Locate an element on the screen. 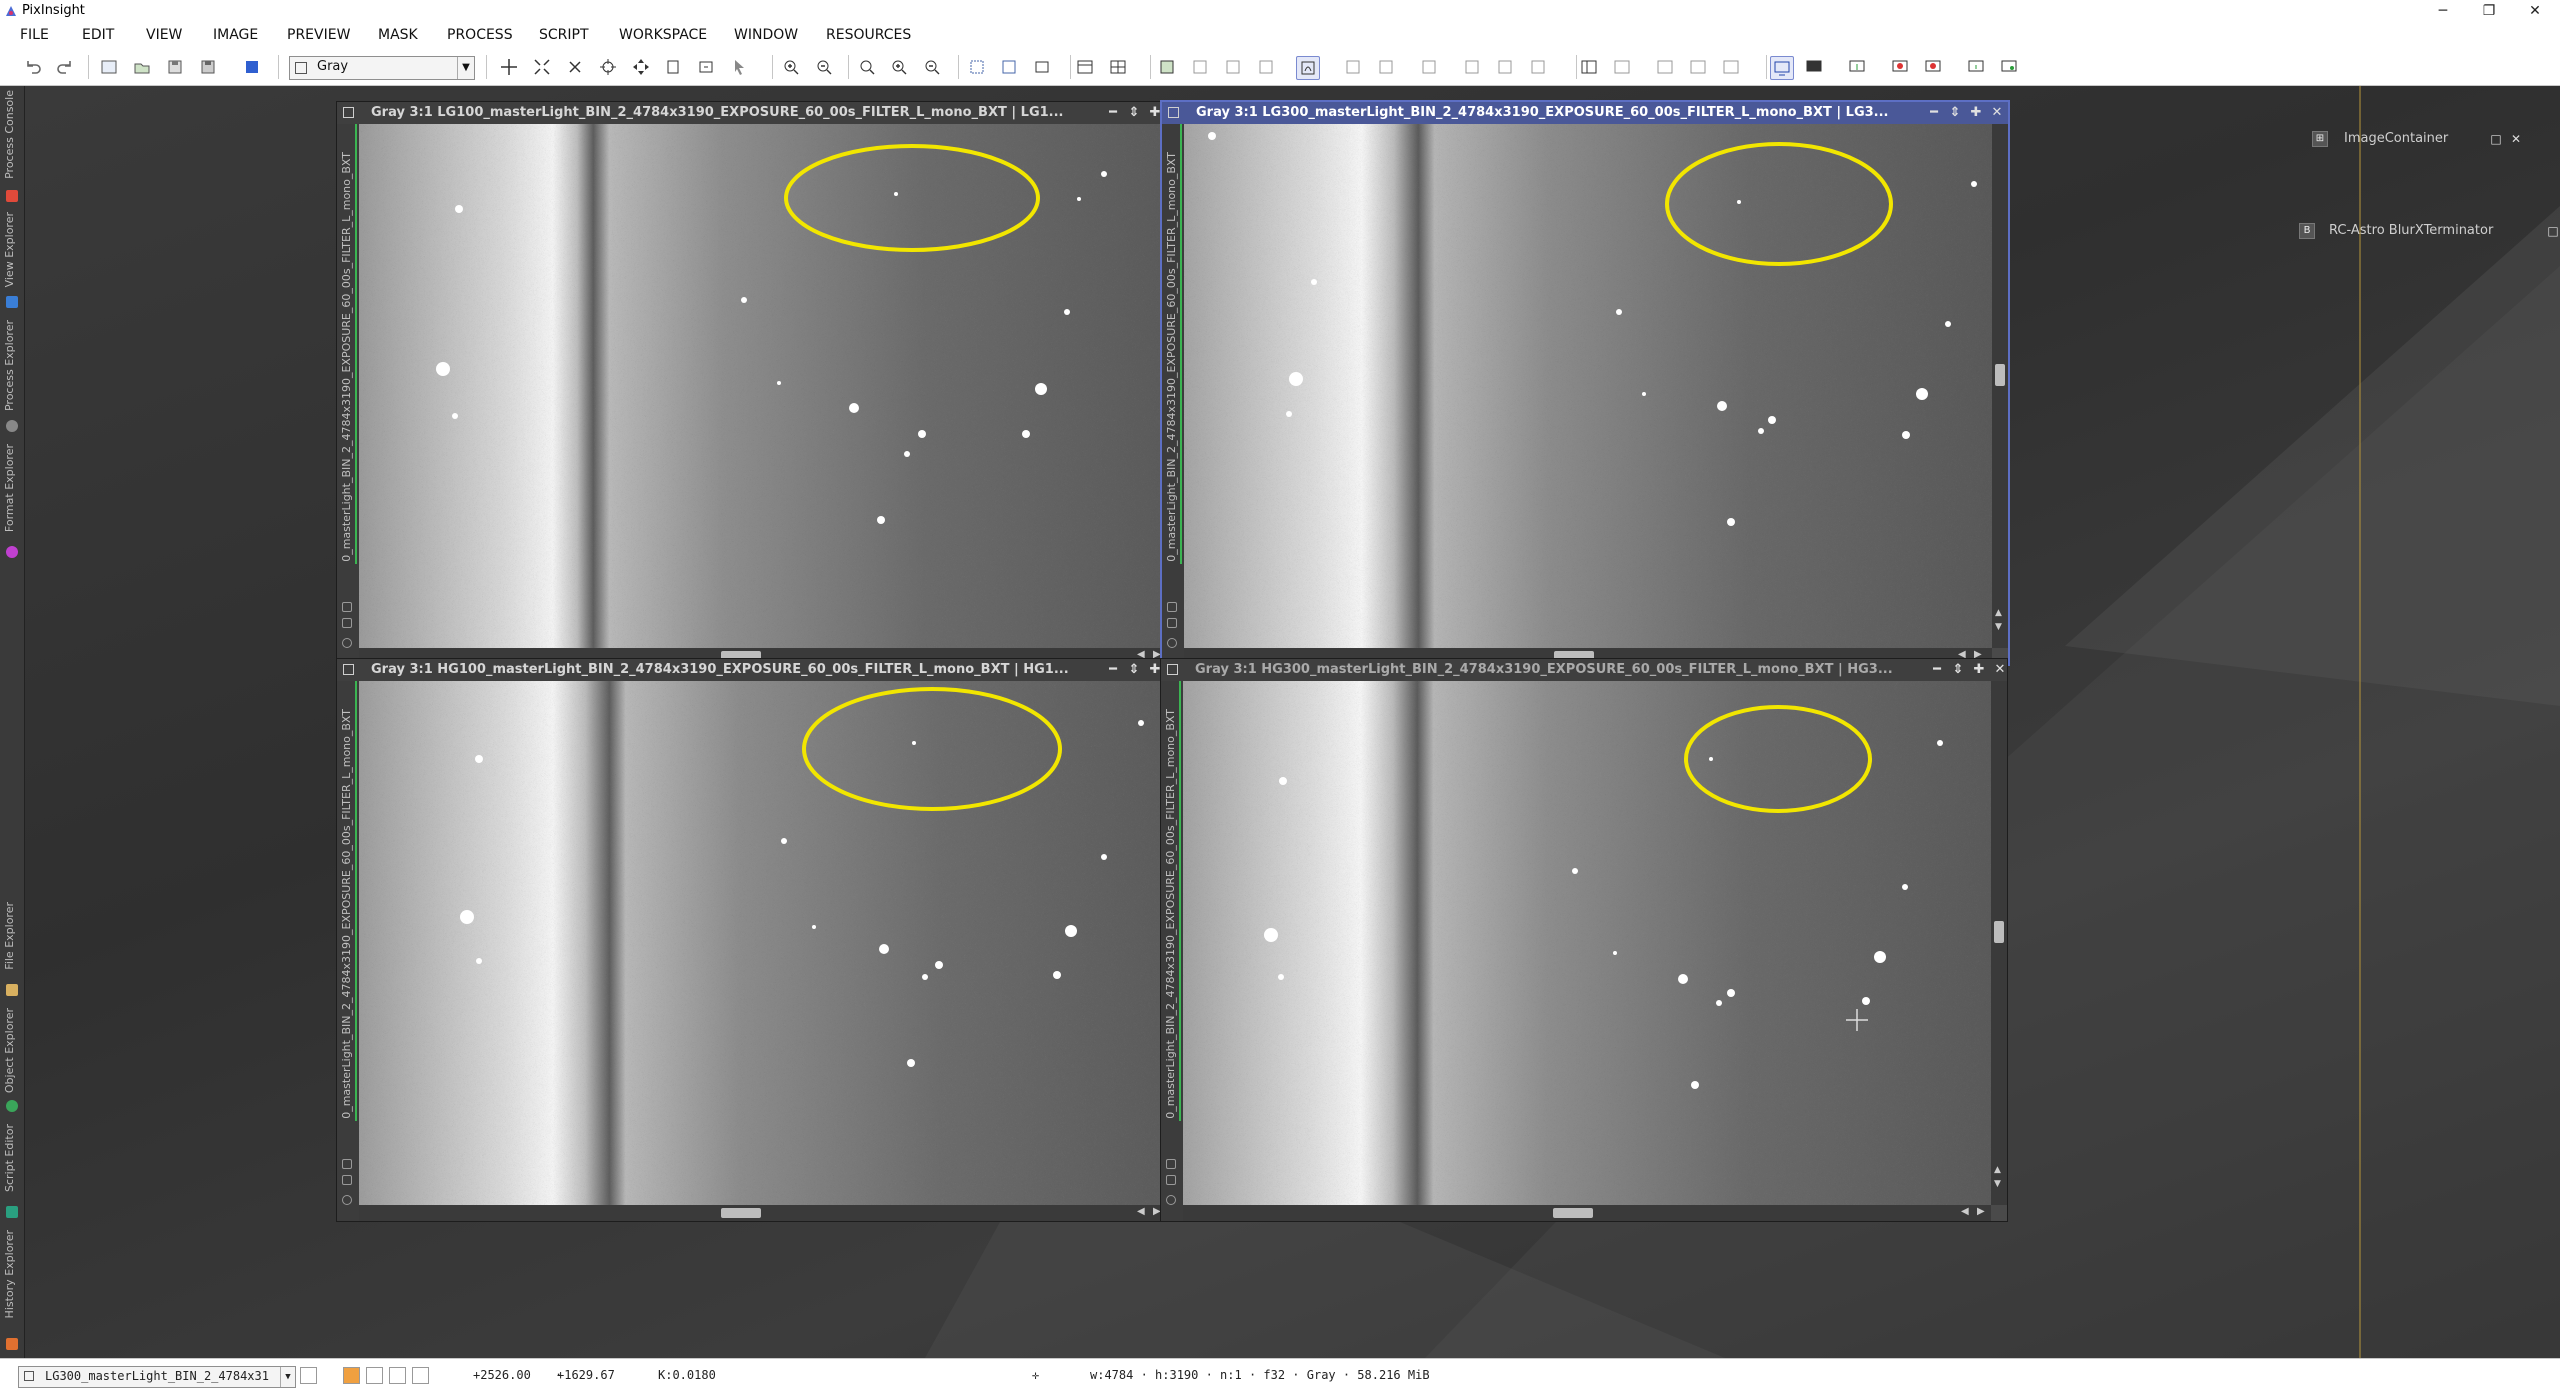  color-space-icon is located at coordinates (252, 67).